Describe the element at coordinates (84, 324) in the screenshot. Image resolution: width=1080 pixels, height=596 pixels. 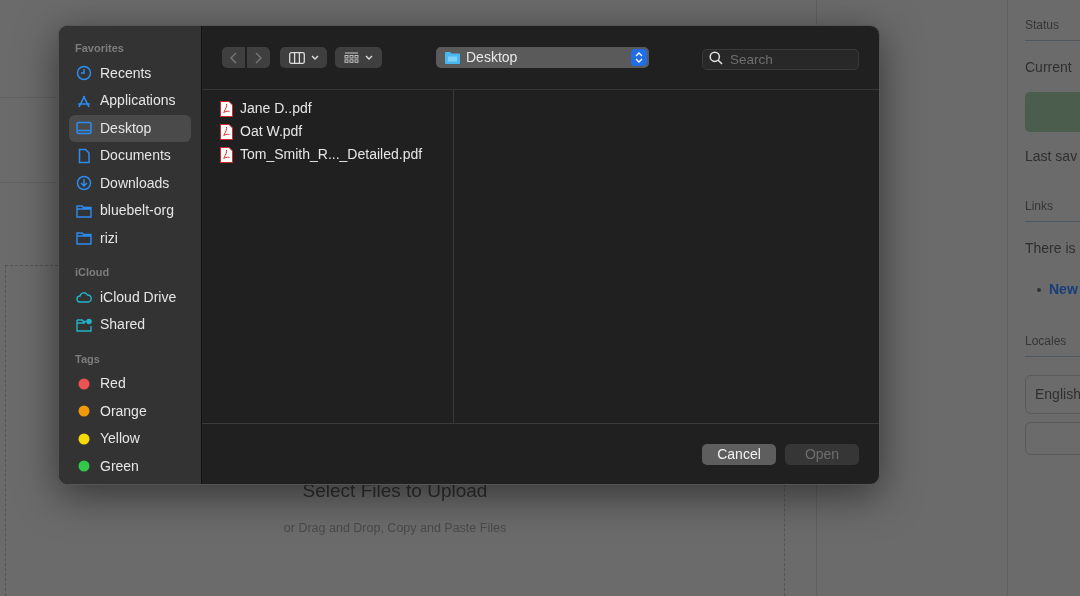
I see `shared-folder-icon` at that location.